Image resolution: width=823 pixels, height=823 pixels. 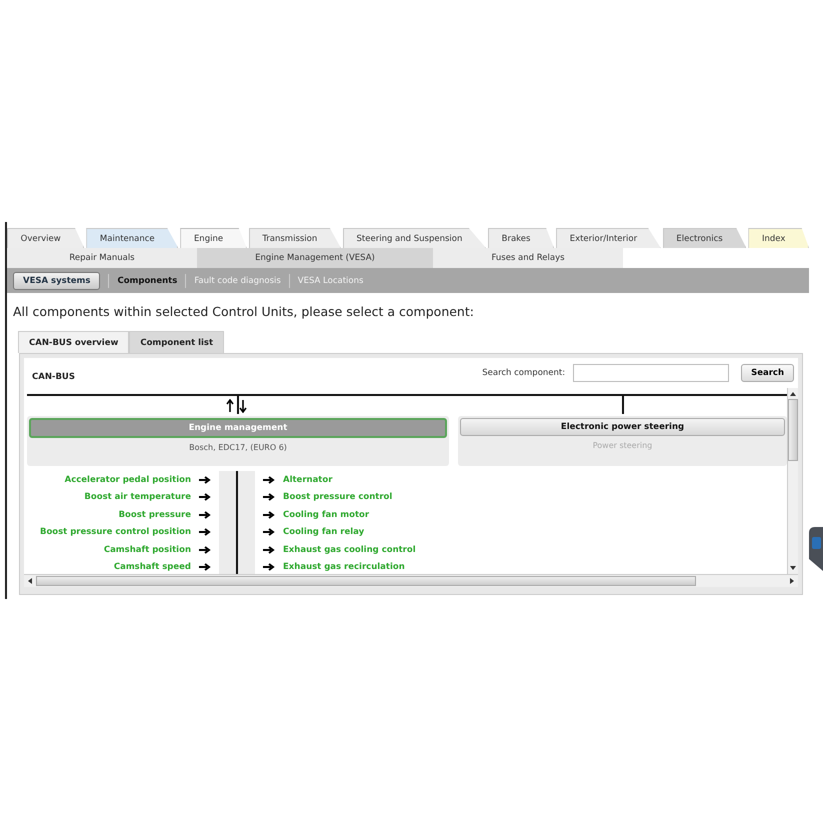 What do you see at coordinates (793, 568) in the screenshot?
I see `down-arrow-icon` at bounding box center [793, 568].